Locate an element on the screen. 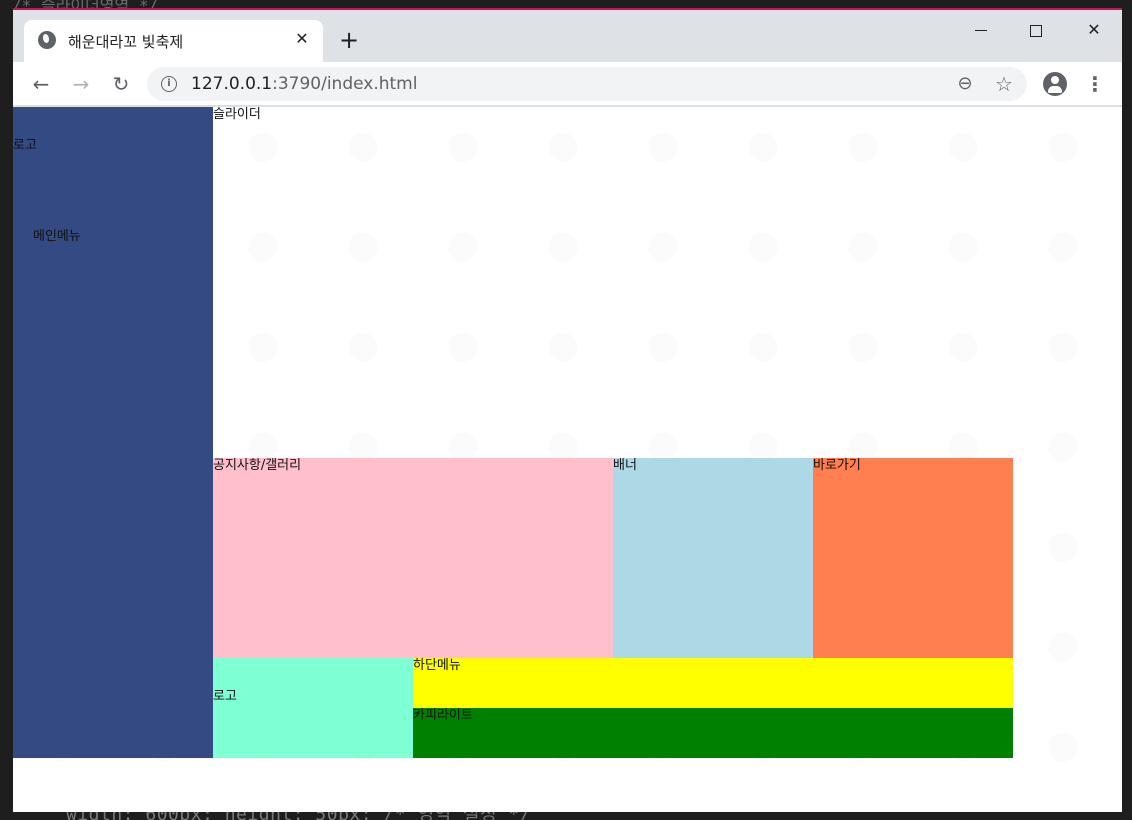  url-text: 127.0.0.1:3790/index.html is located at coordinates (304, 84).